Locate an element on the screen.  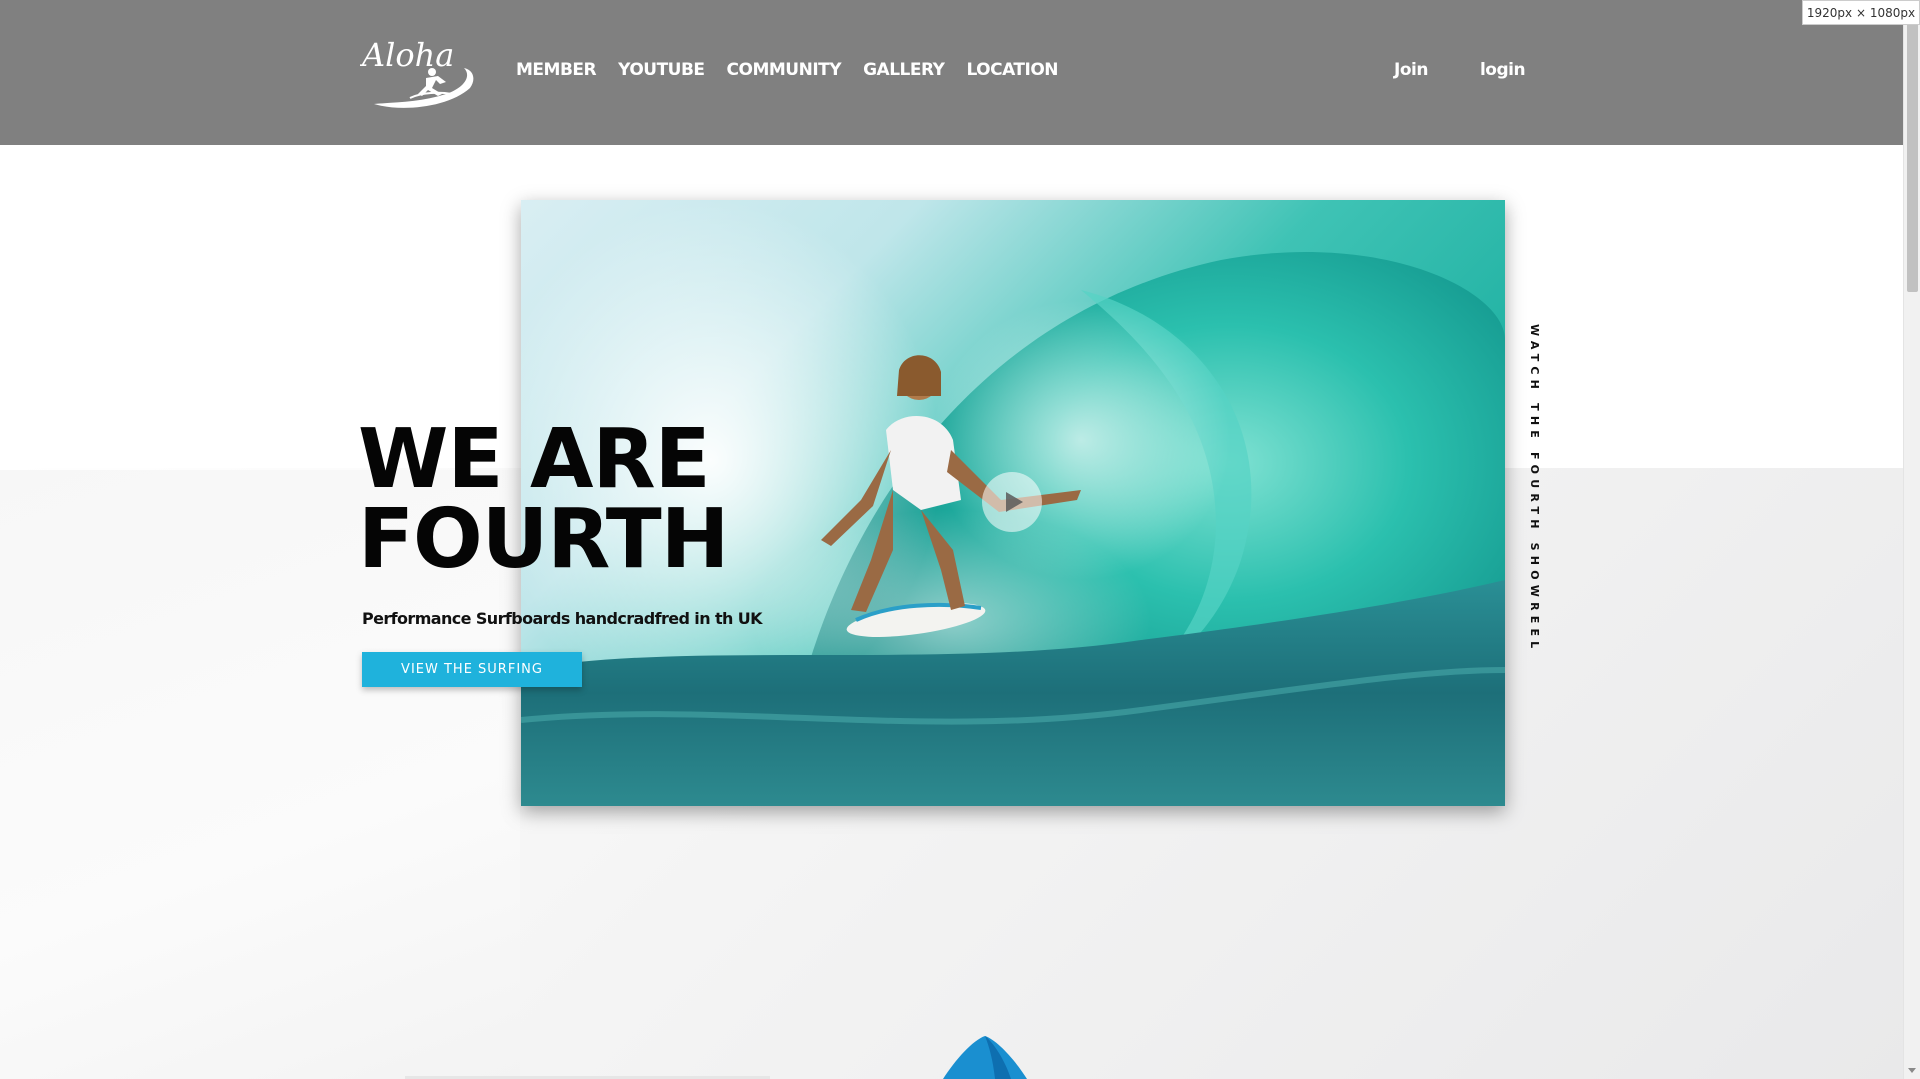
login-link: login is located at coordinates (1503, 70).